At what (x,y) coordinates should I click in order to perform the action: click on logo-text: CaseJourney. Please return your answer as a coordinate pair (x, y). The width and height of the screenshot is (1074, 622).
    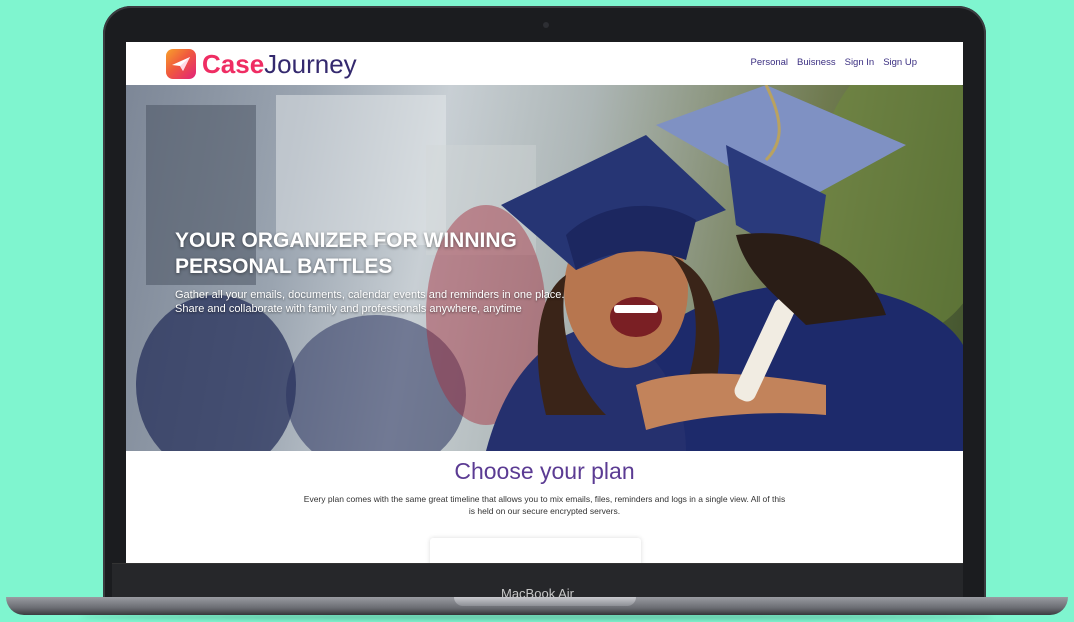
    Looking at the image, I should click on (279, 64).